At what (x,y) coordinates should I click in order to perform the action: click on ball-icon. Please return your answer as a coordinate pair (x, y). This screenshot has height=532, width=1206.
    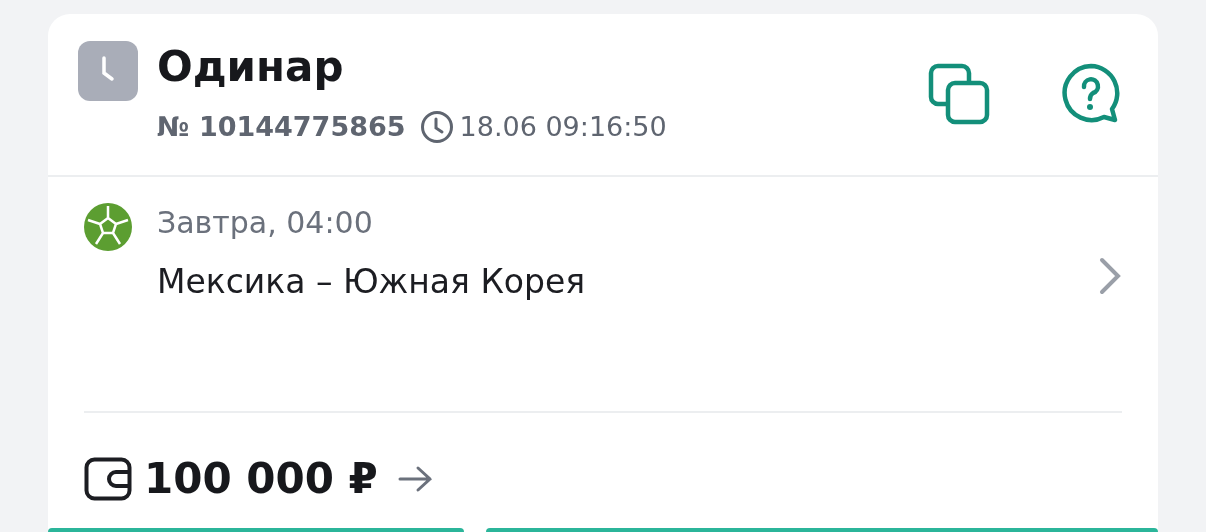
    Looking at the image, I should click on (108, 227).